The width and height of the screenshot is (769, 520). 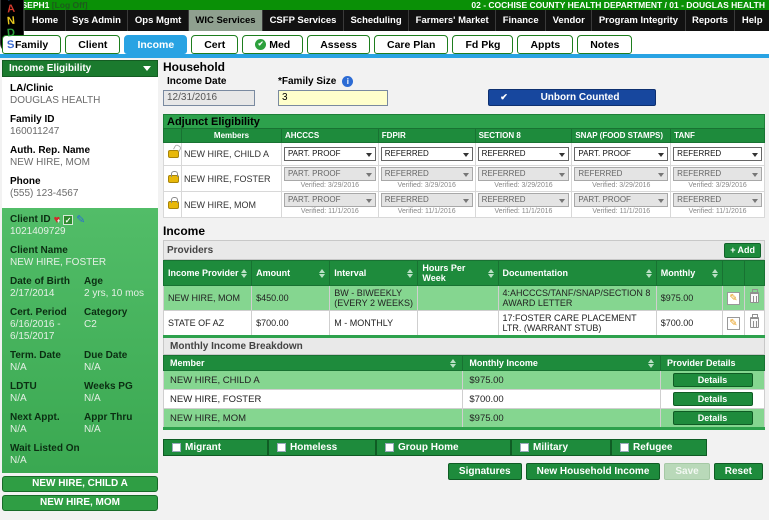 What do you see at coordinates (338, 44) in the screenshot?
I see `tab-assess: Assess` at bounding box center [338, 44].